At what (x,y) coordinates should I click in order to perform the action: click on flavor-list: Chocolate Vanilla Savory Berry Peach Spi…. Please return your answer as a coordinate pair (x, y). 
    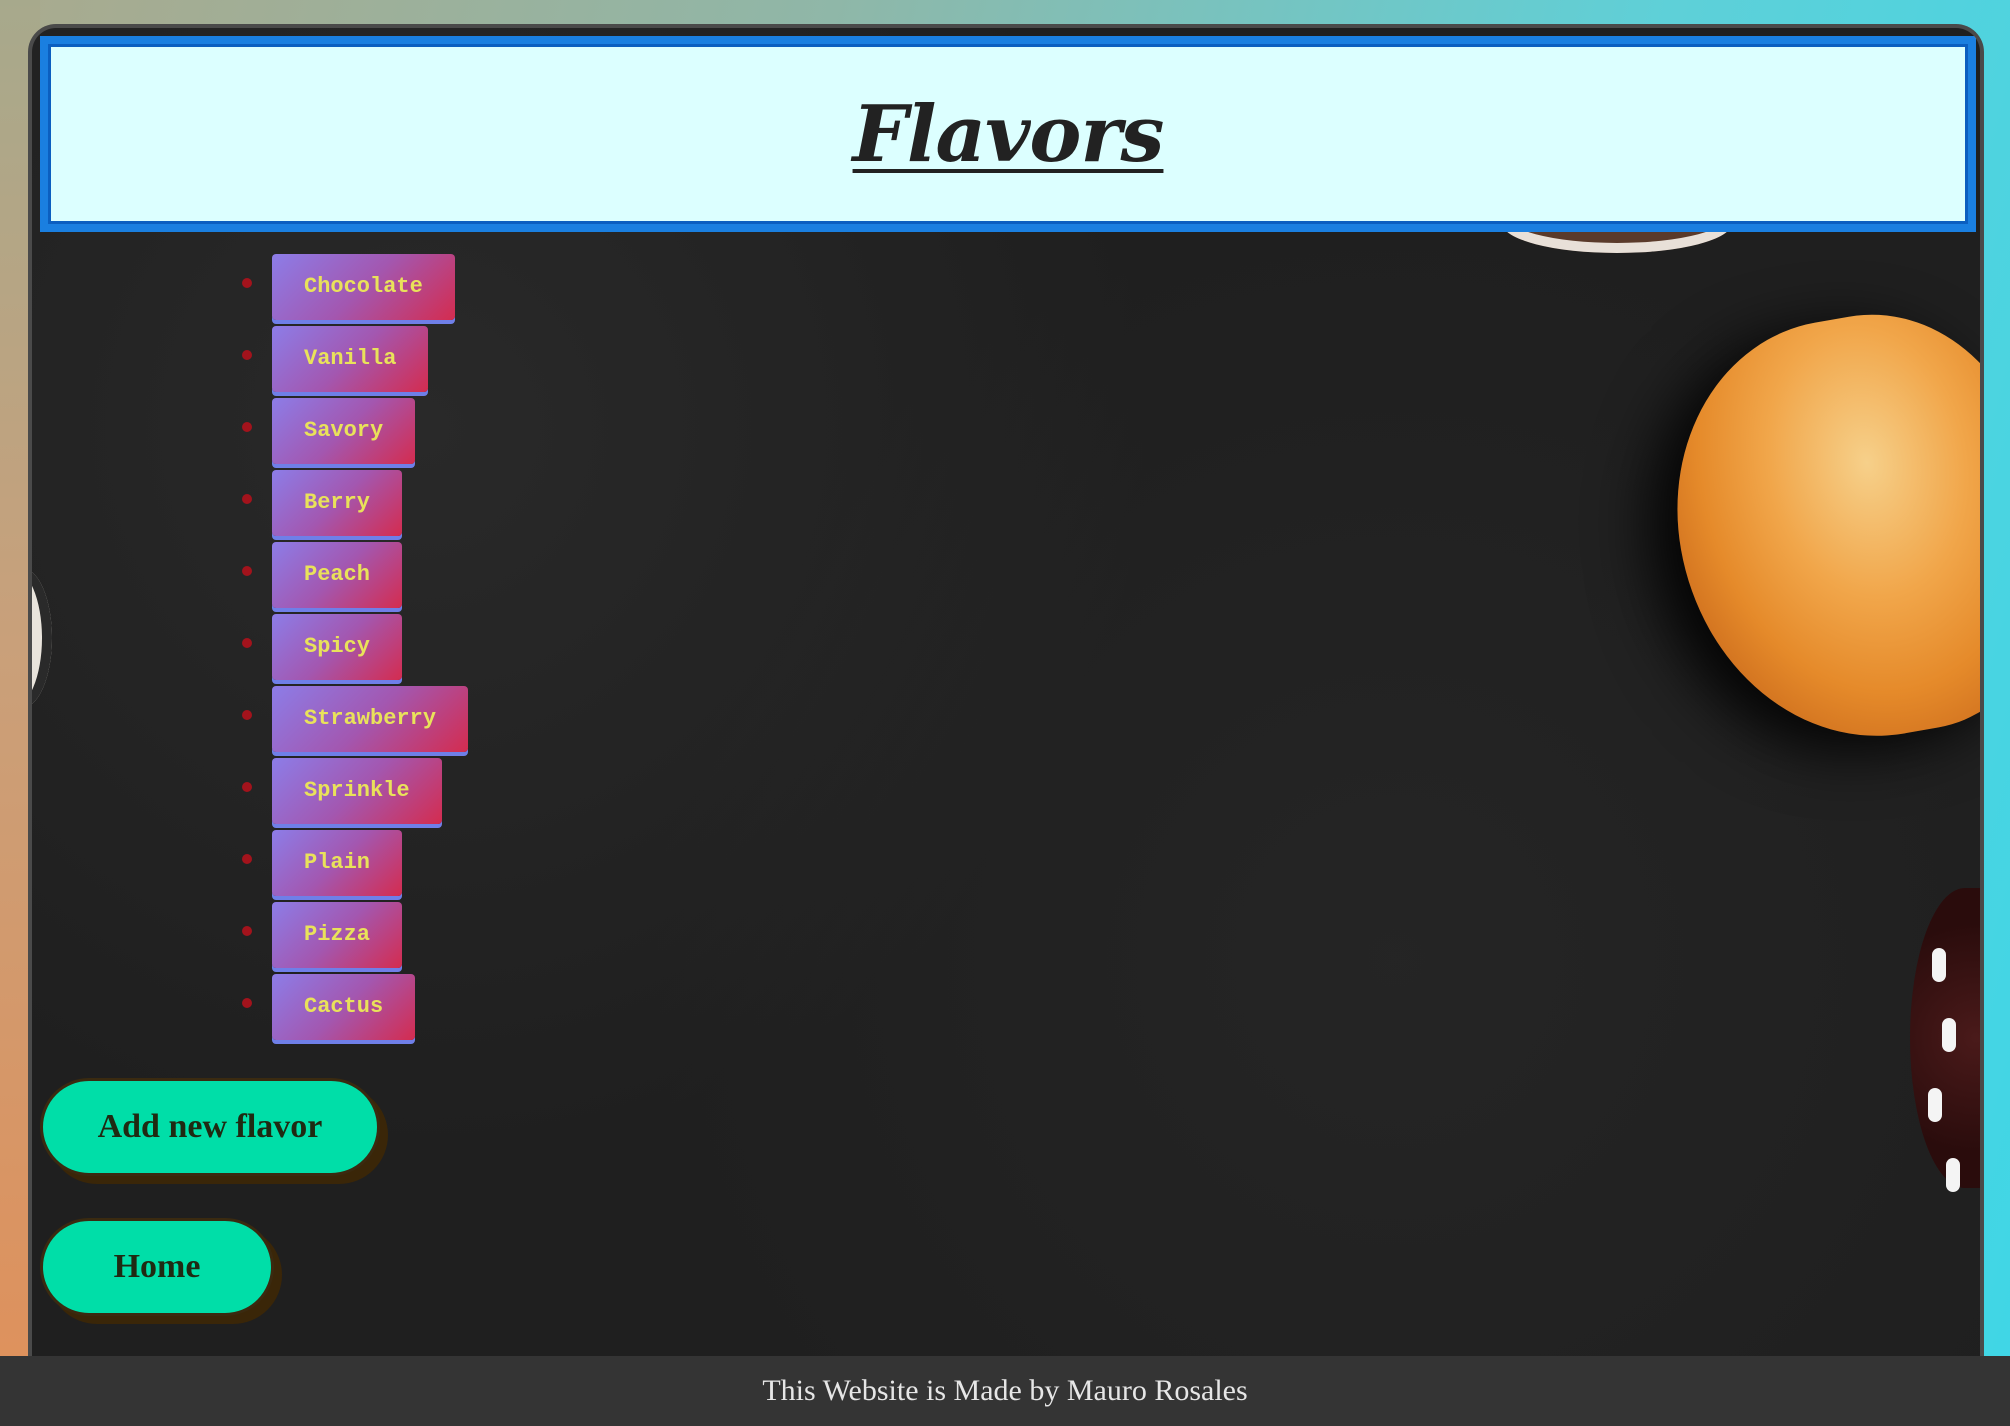
    Looking at the image, I should click on (355, 650).